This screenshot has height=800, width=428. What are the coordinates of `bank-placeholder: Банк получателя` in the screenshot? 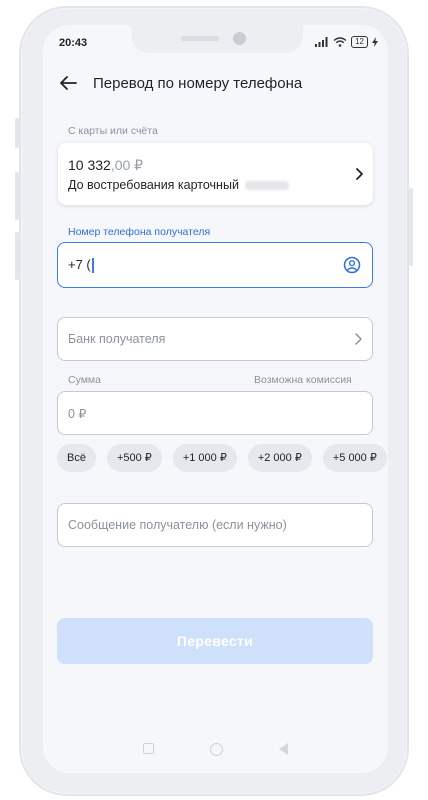 It's located at (117, 339).